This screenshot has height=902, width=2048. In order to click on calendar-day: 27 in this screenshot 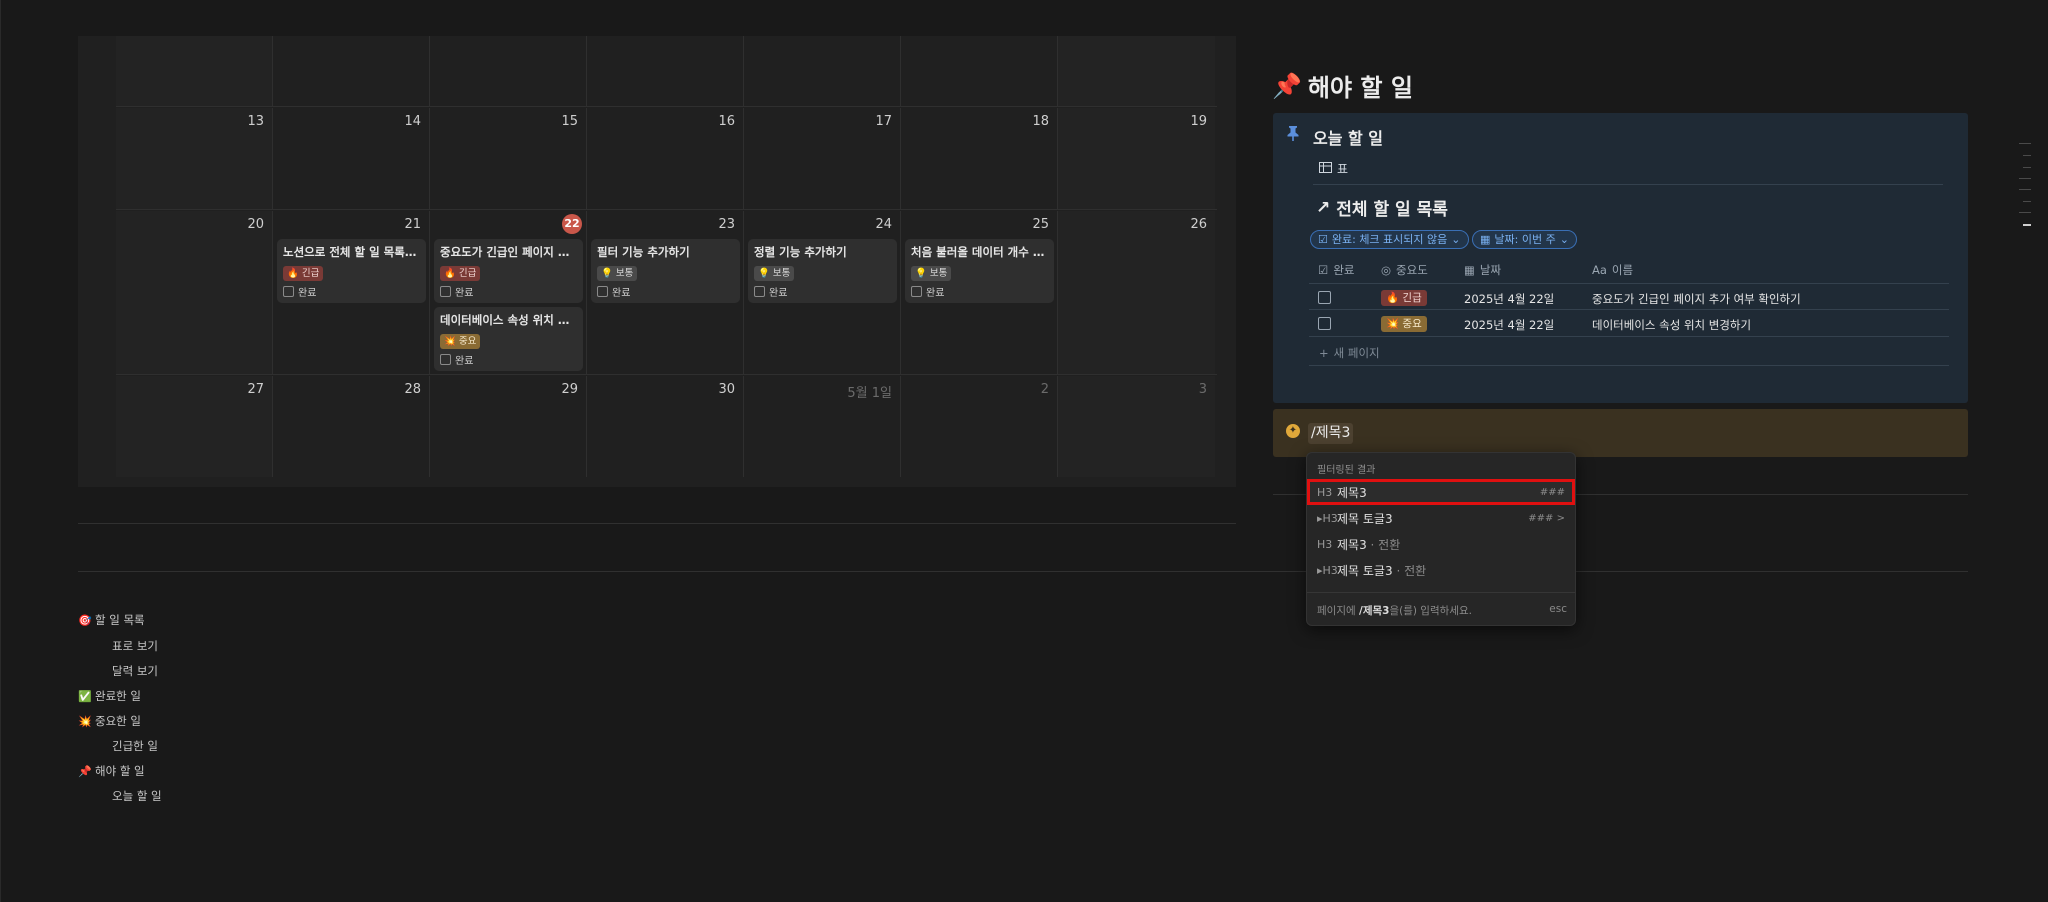, I will do `click(194, 426)`.